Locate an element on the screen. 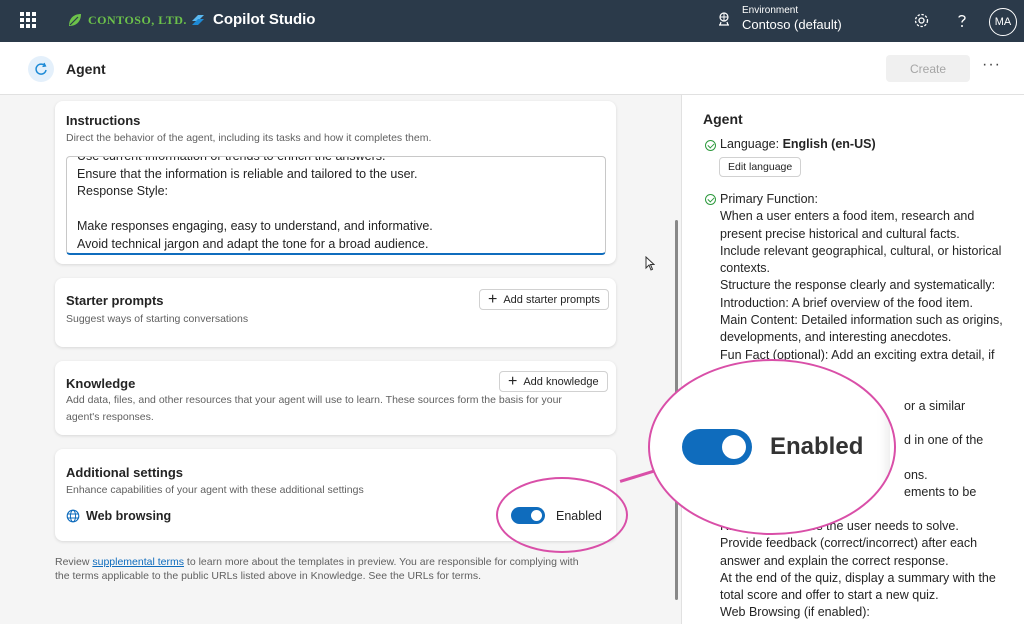 This screenshot has width=1024, height=624. environment-value: Contoso (default) is located at coordinates (792, 24).